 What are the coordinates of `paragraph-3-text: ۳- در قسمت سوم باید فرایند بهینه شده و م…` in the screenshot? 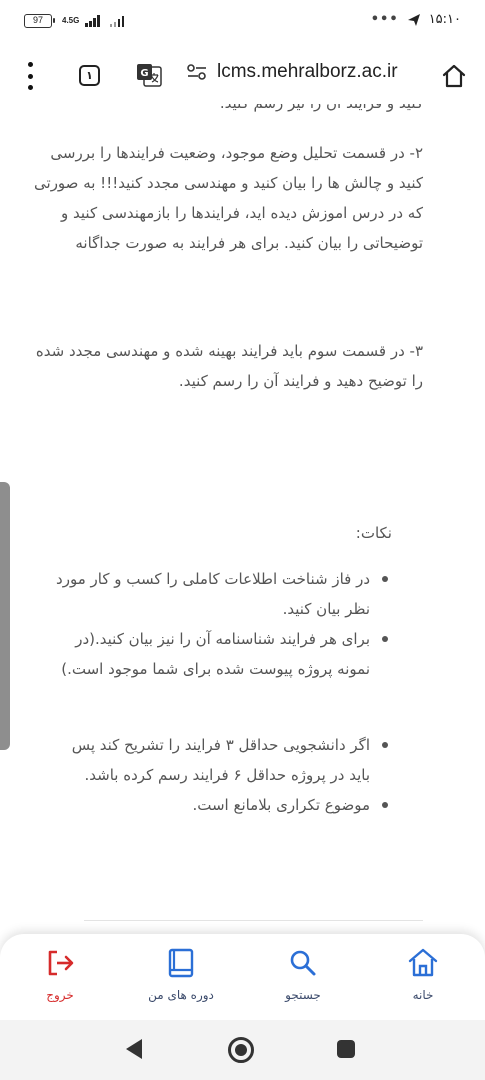 It's located at (229, 366).